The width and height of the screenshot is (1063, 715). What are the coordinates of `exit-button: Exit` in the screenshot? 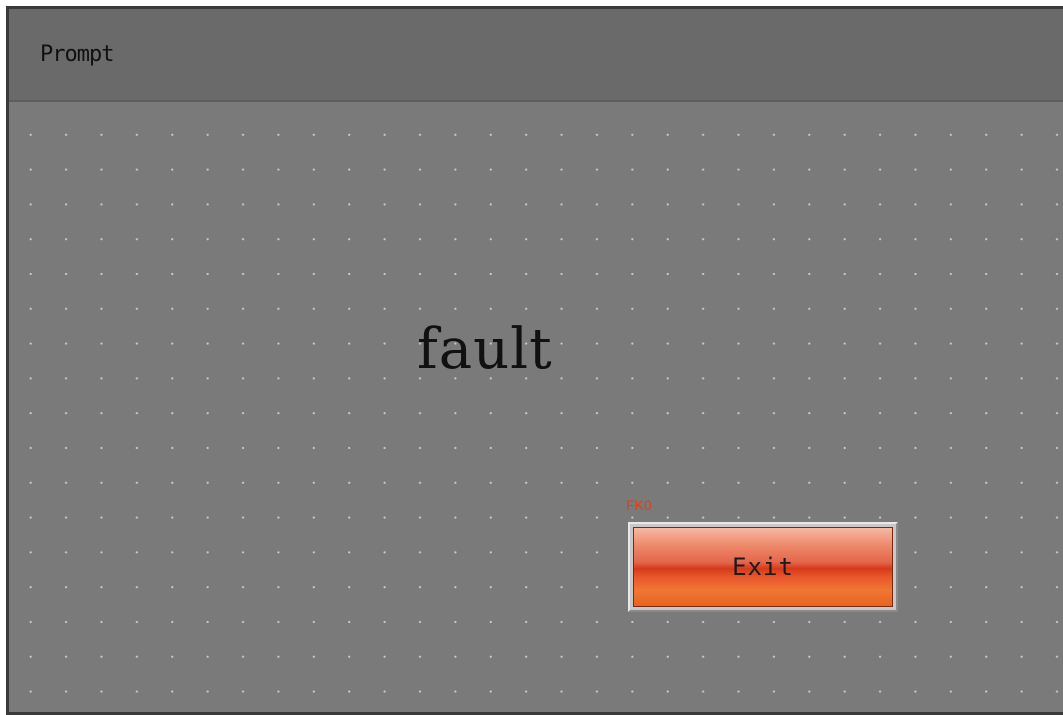 It's located at (763, 567).